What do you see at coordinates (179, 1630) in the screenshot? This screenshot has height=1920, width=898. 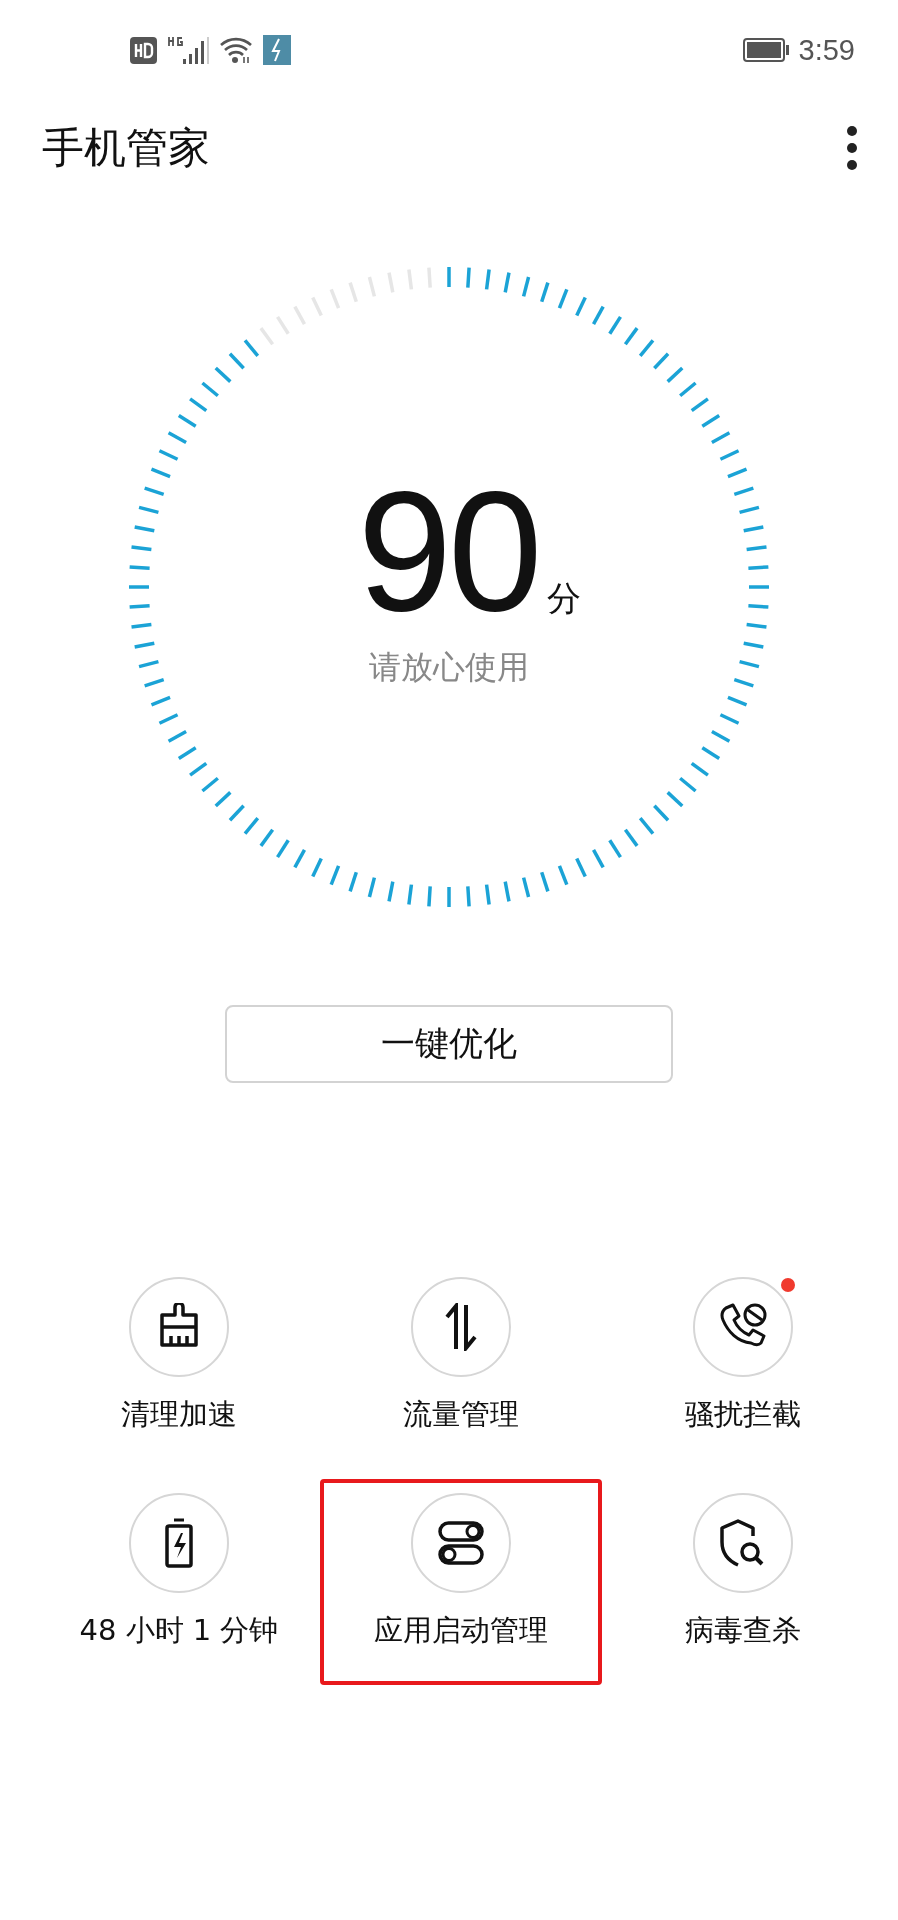 I see `tool-label: 48 小时 1 分钟` at bounding box center [179, 1630].